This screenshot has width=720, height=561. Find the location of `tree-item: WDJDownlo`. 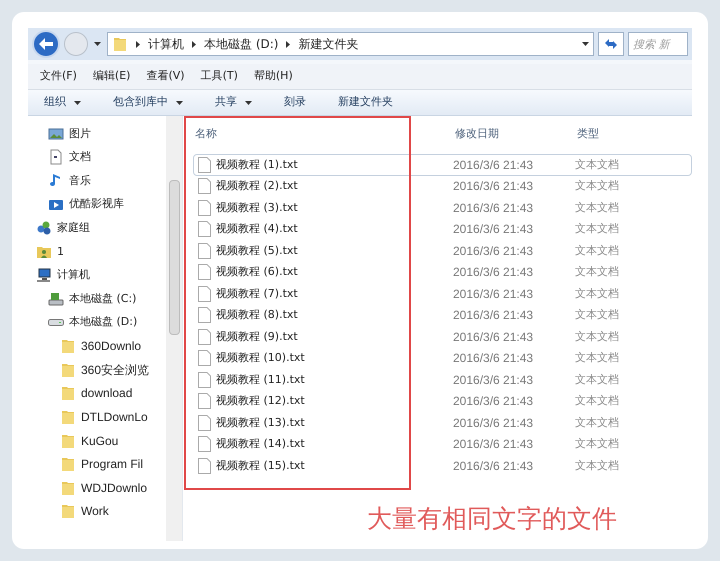

tree-item: WDJDownlo is located at coordinates (97, 488).